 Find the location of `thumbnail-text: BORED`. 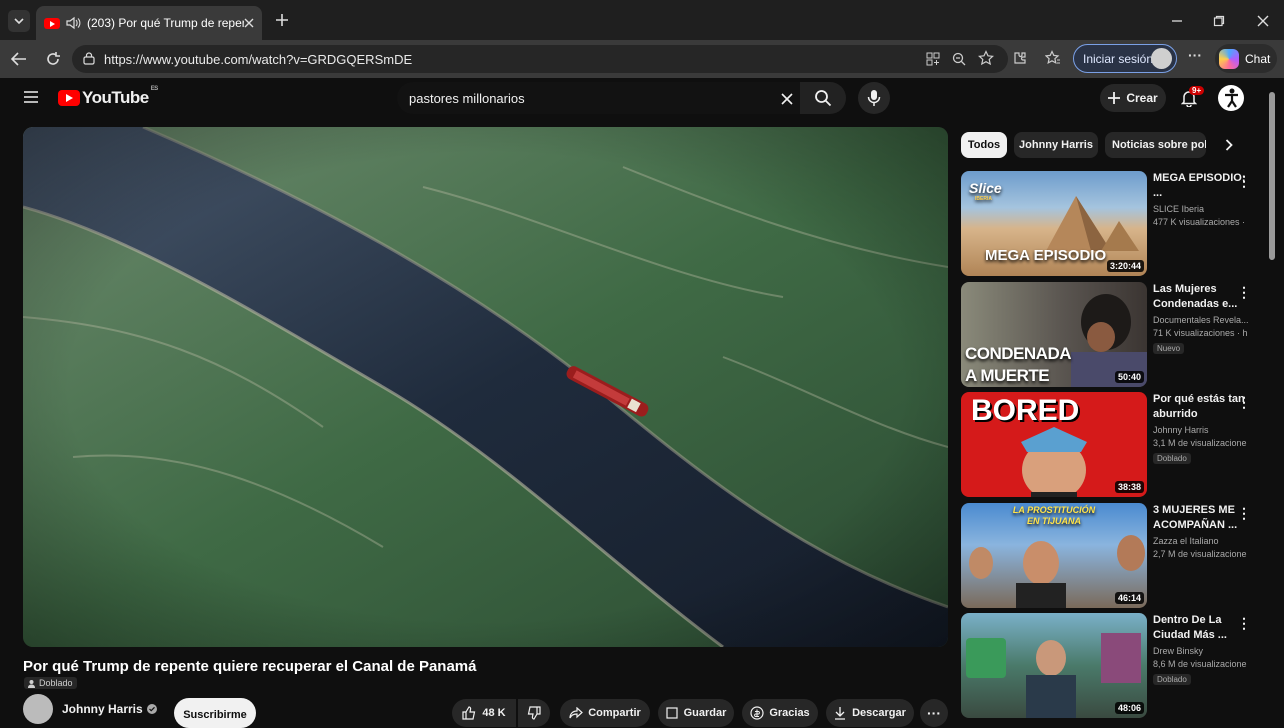

thumbnail-text: BORED is located at coordinates (1025, 410).